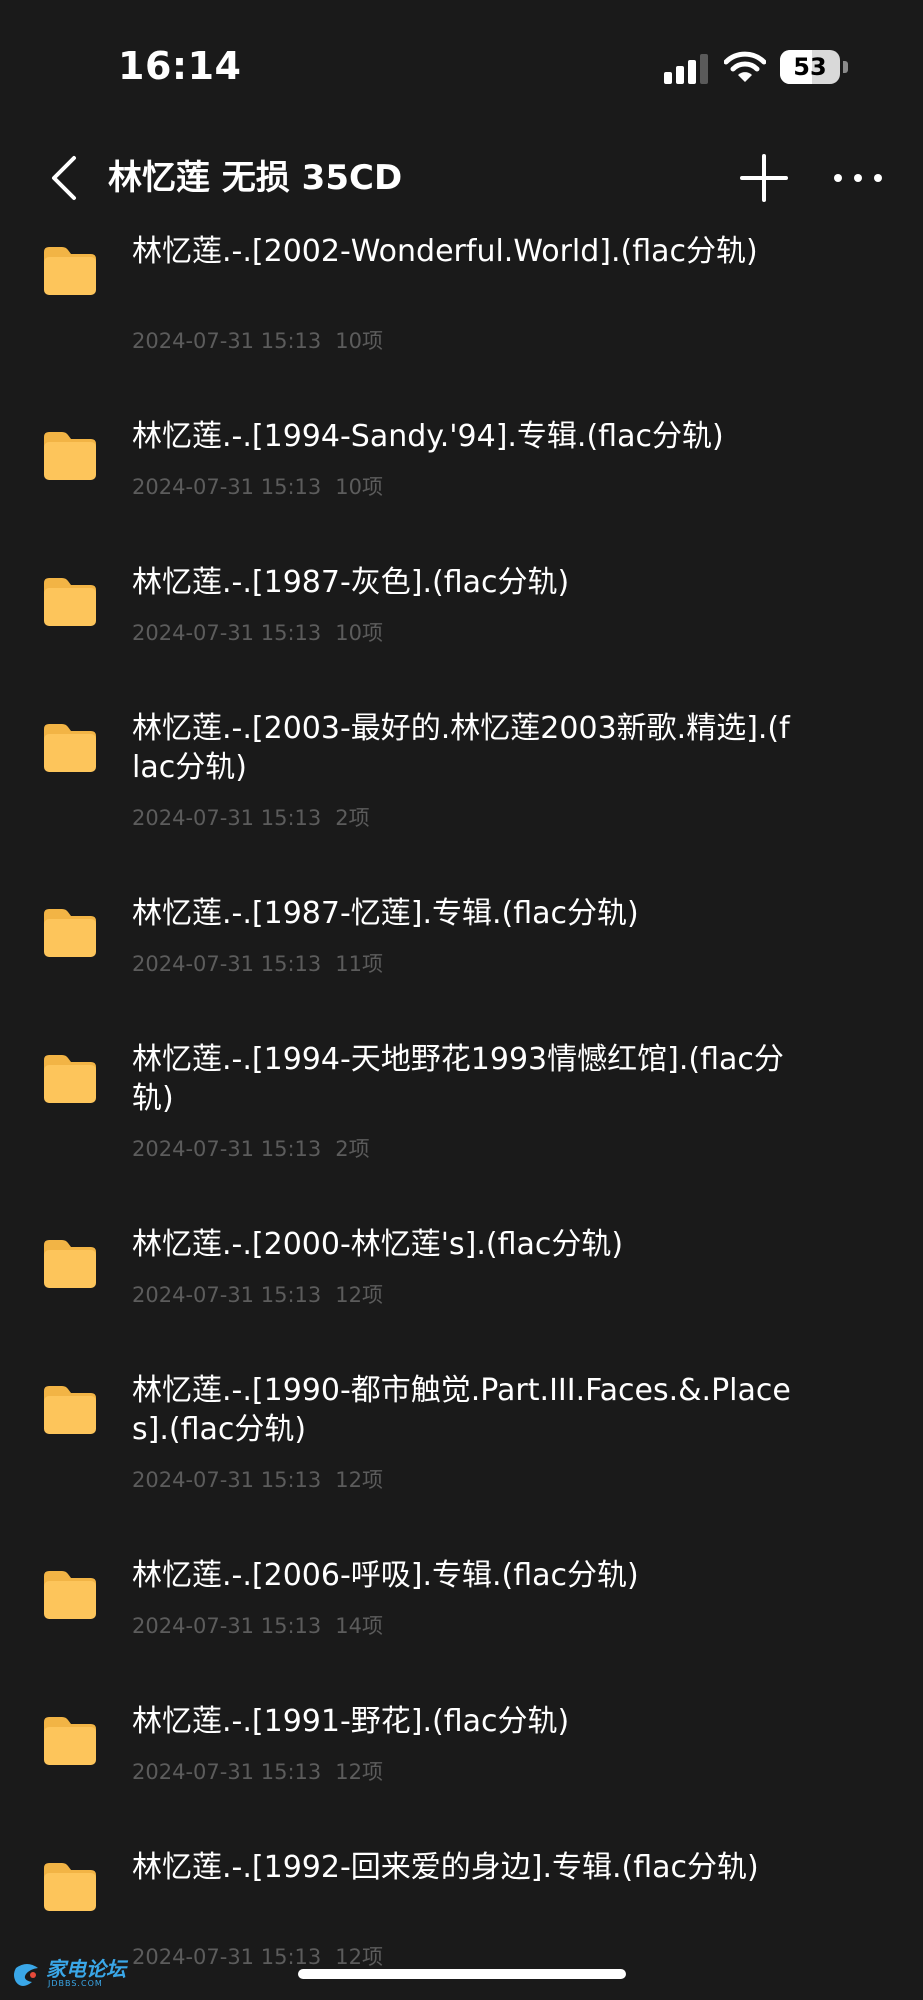  I want to click on status-bar: 16:14 53, so click(461, 70).